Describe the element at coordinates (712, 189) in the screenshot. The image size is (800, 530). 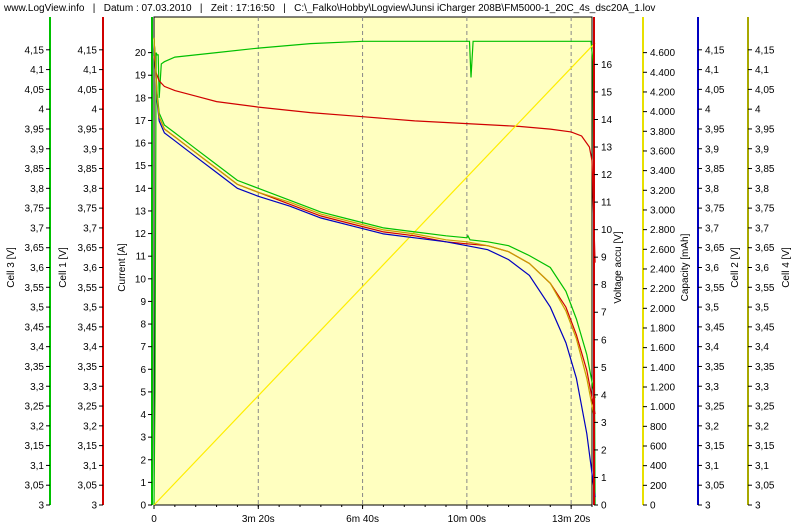
I see `cell2-tick-label: 3,8` at that location.